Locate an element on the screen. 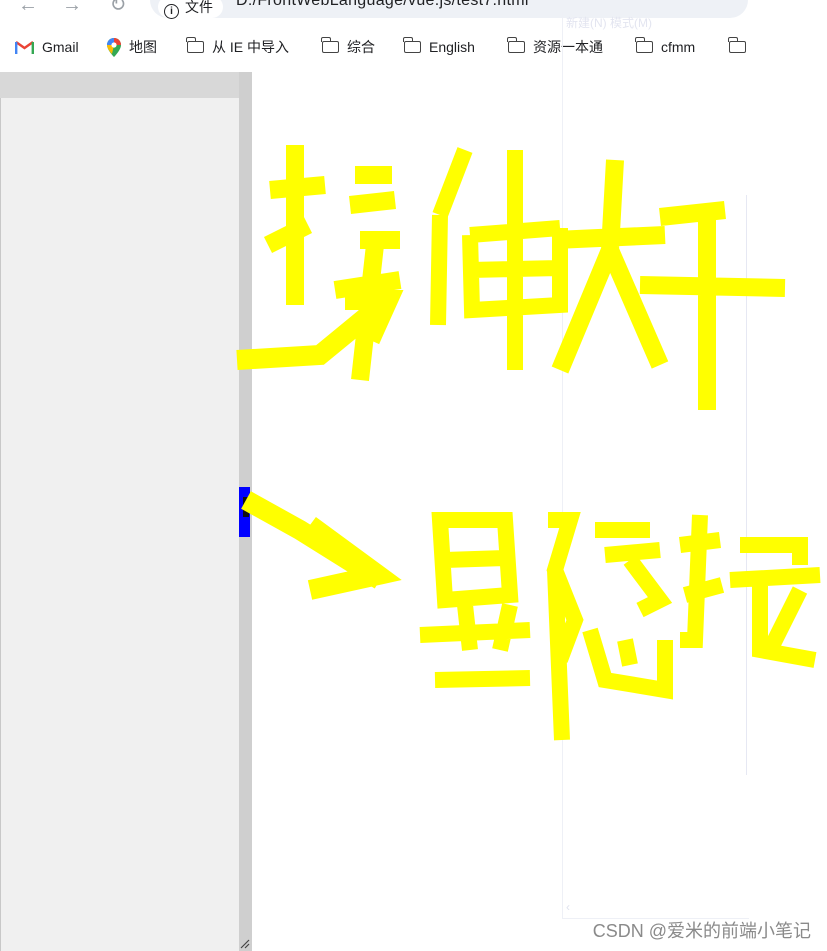 This screenshot has width=827, height=951. arrow-to-toggle is located at coordinates (321, 545).